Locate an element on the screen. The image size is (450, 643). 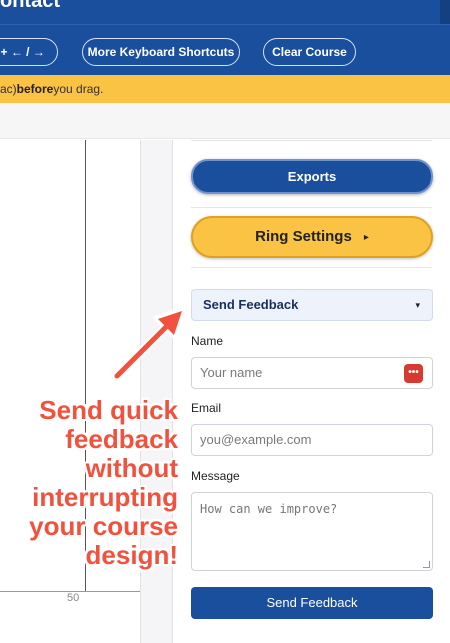
email-placeholder: you@example.com is located at coordinates (256, 439).